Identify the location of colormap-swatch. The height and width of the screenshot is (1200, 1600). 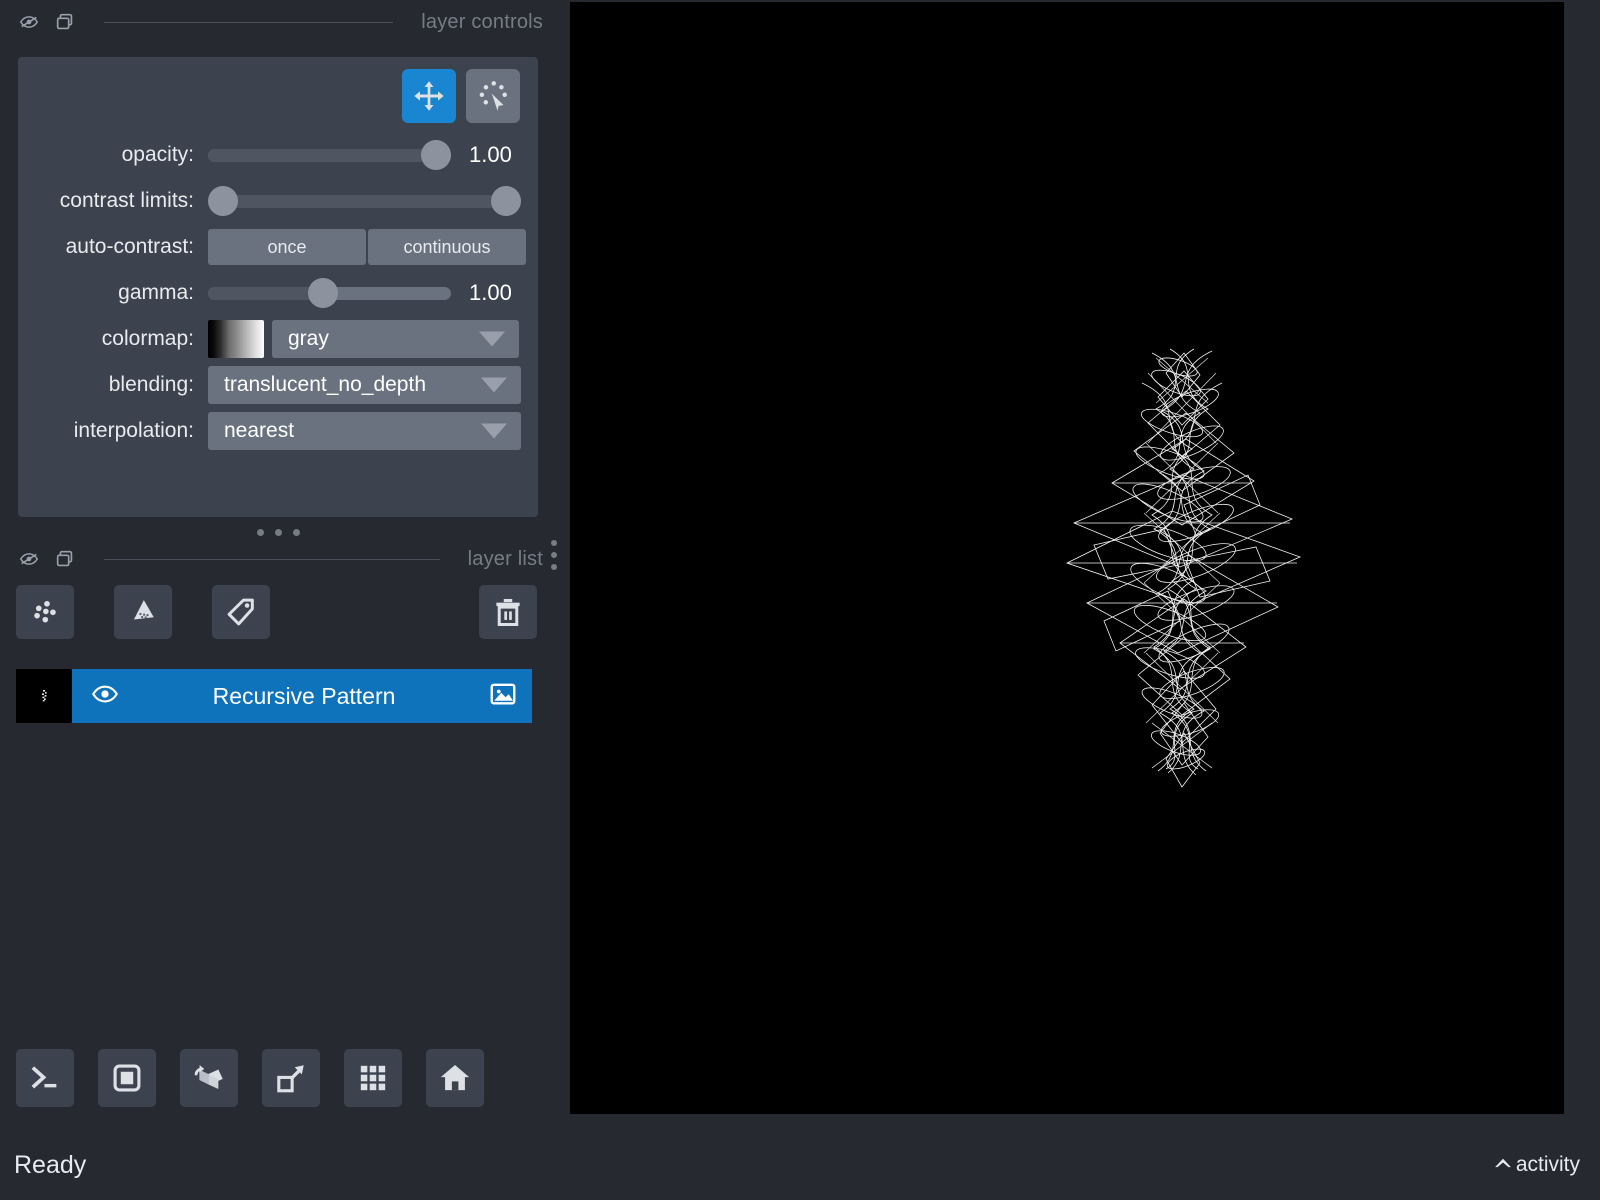
(236, 339).